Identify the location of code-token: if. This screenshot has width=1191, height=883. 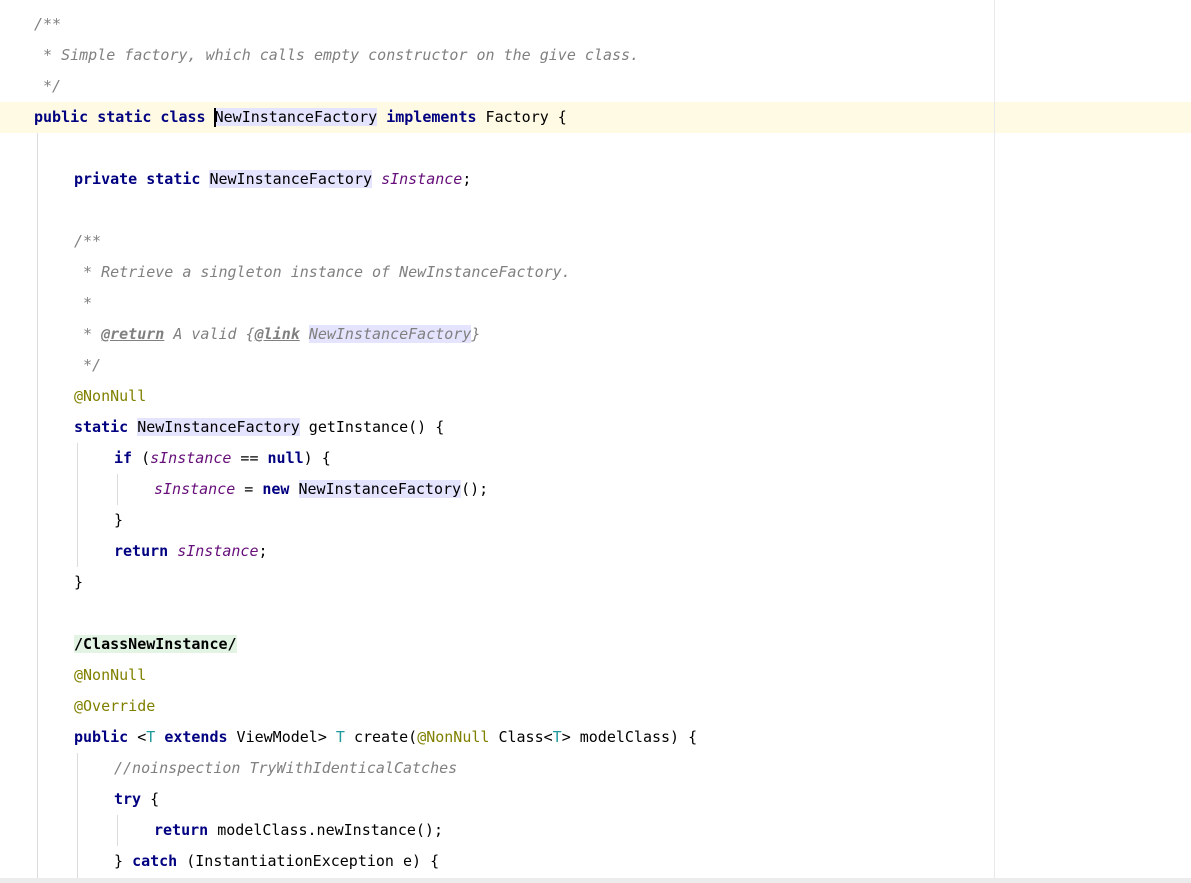
(123, 458).